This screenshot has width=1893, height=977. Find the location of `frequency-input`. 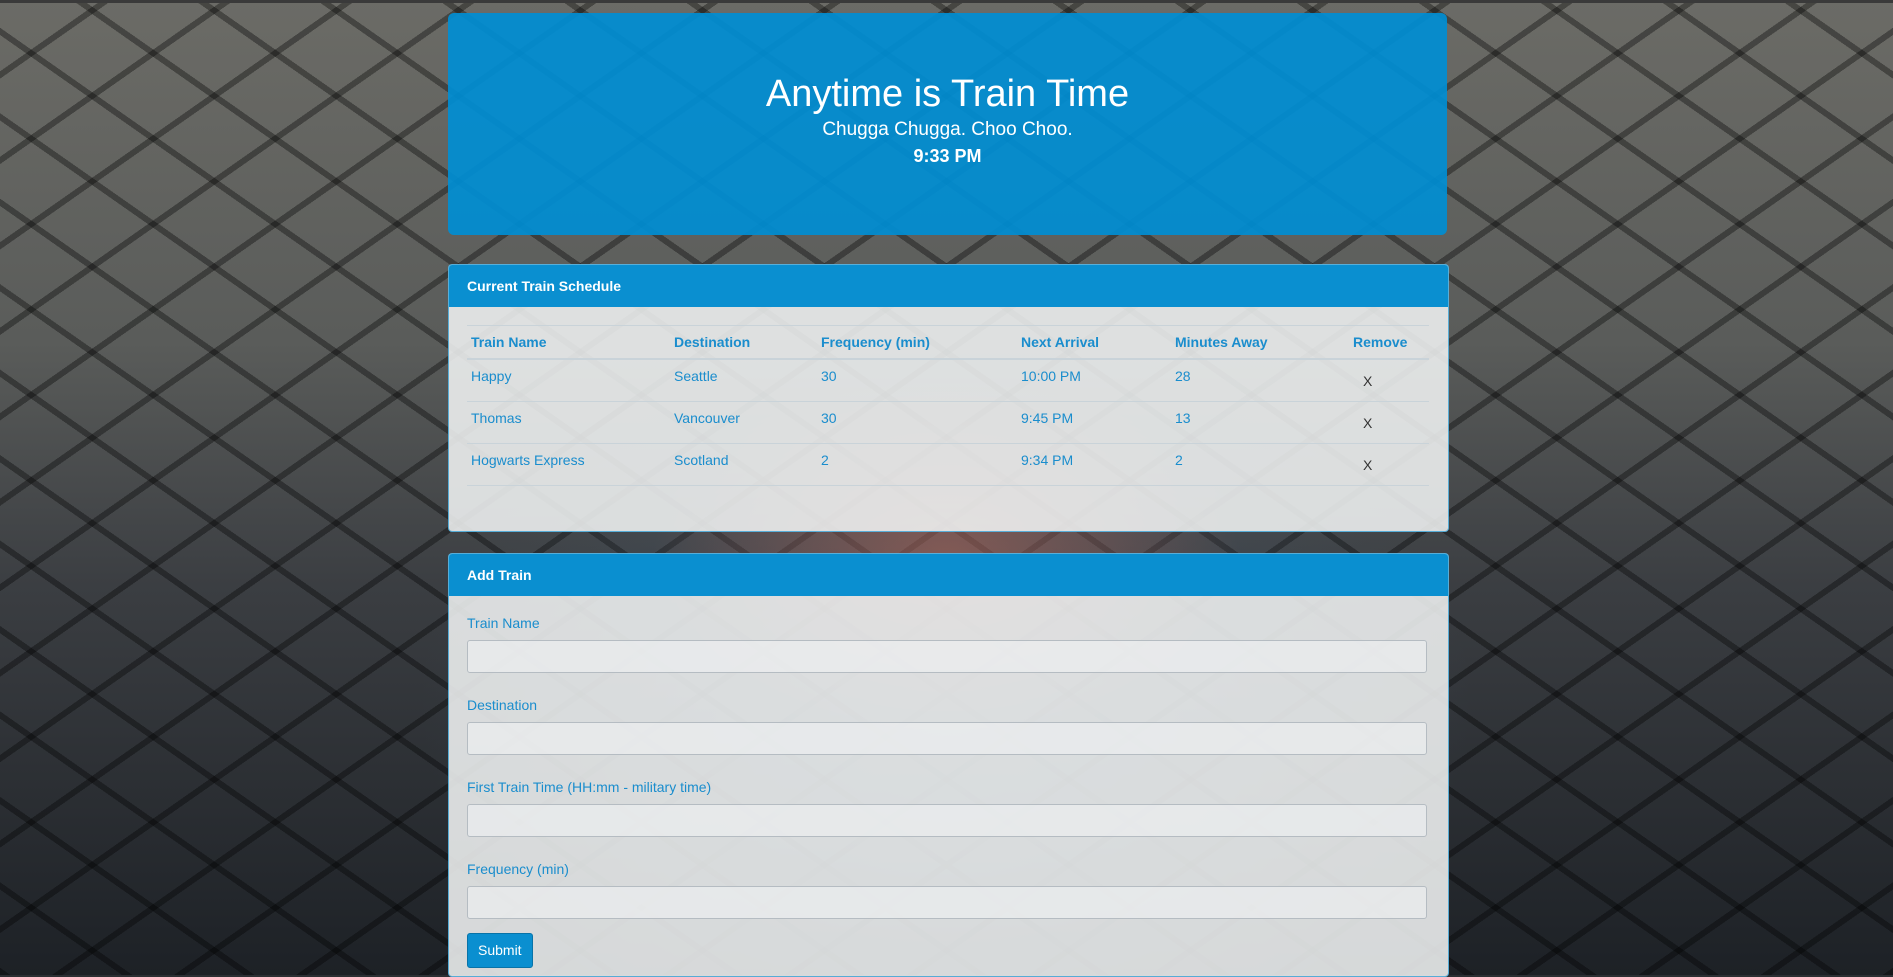

frequency-input is located at coordinates (947, 902).